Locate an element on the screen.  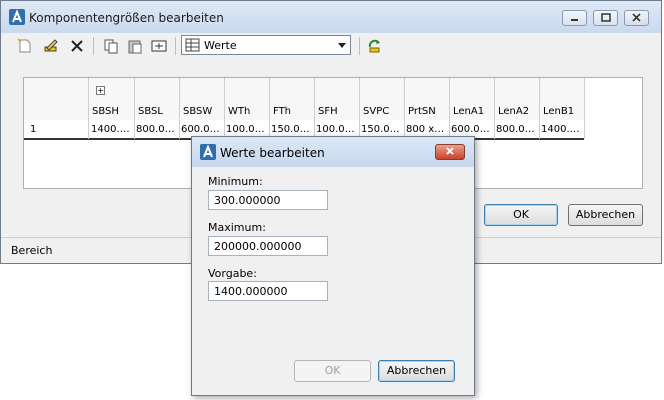
new-icon is located at coordinates (25, 46).